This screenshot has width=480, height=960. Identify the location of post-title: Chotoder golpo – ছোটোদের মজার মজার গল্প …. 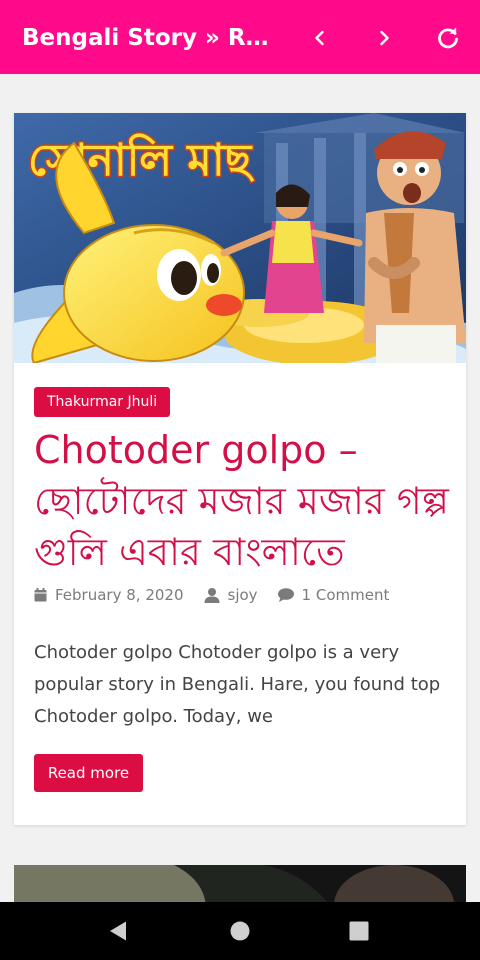
(244, 501).